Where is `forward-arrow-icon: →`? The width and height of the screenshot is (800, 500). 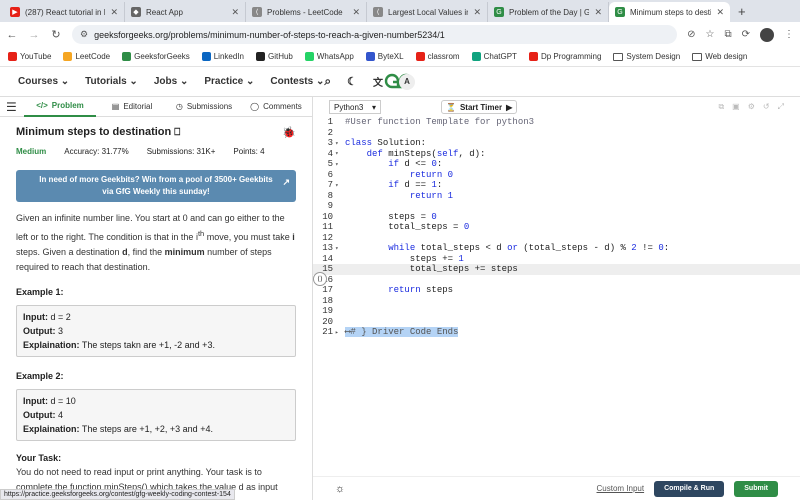
forward-arrow-icon: → is located at coordinates (34, 35).